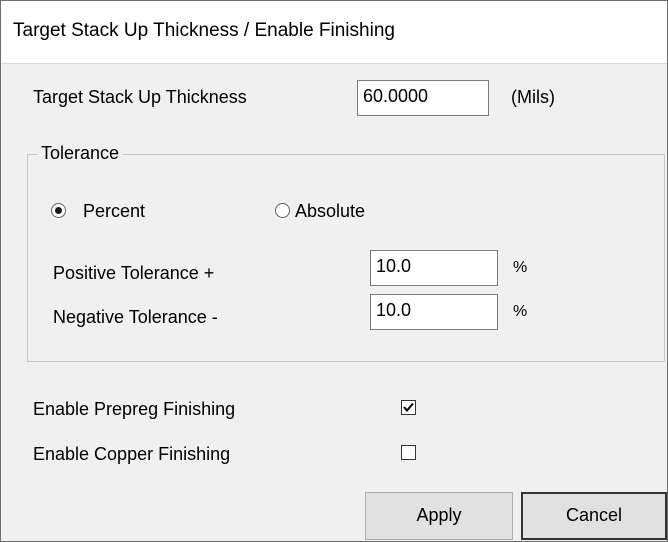 This screenshot has height=542, width=668. Describe the element at coordinates (135, 317) in the screenshot. I see `negative-tolerance-label: Negative Tolerance -` at that location.